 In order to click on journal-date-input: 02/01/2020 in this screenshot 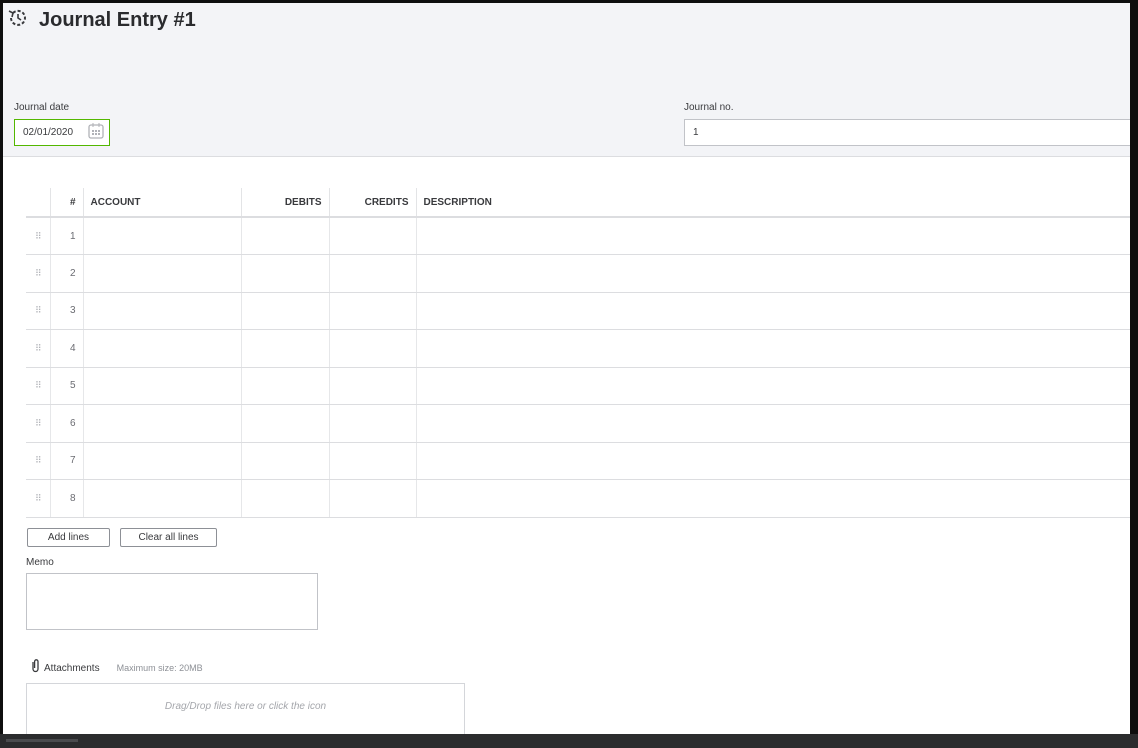, I will do `click(62, 132)`.